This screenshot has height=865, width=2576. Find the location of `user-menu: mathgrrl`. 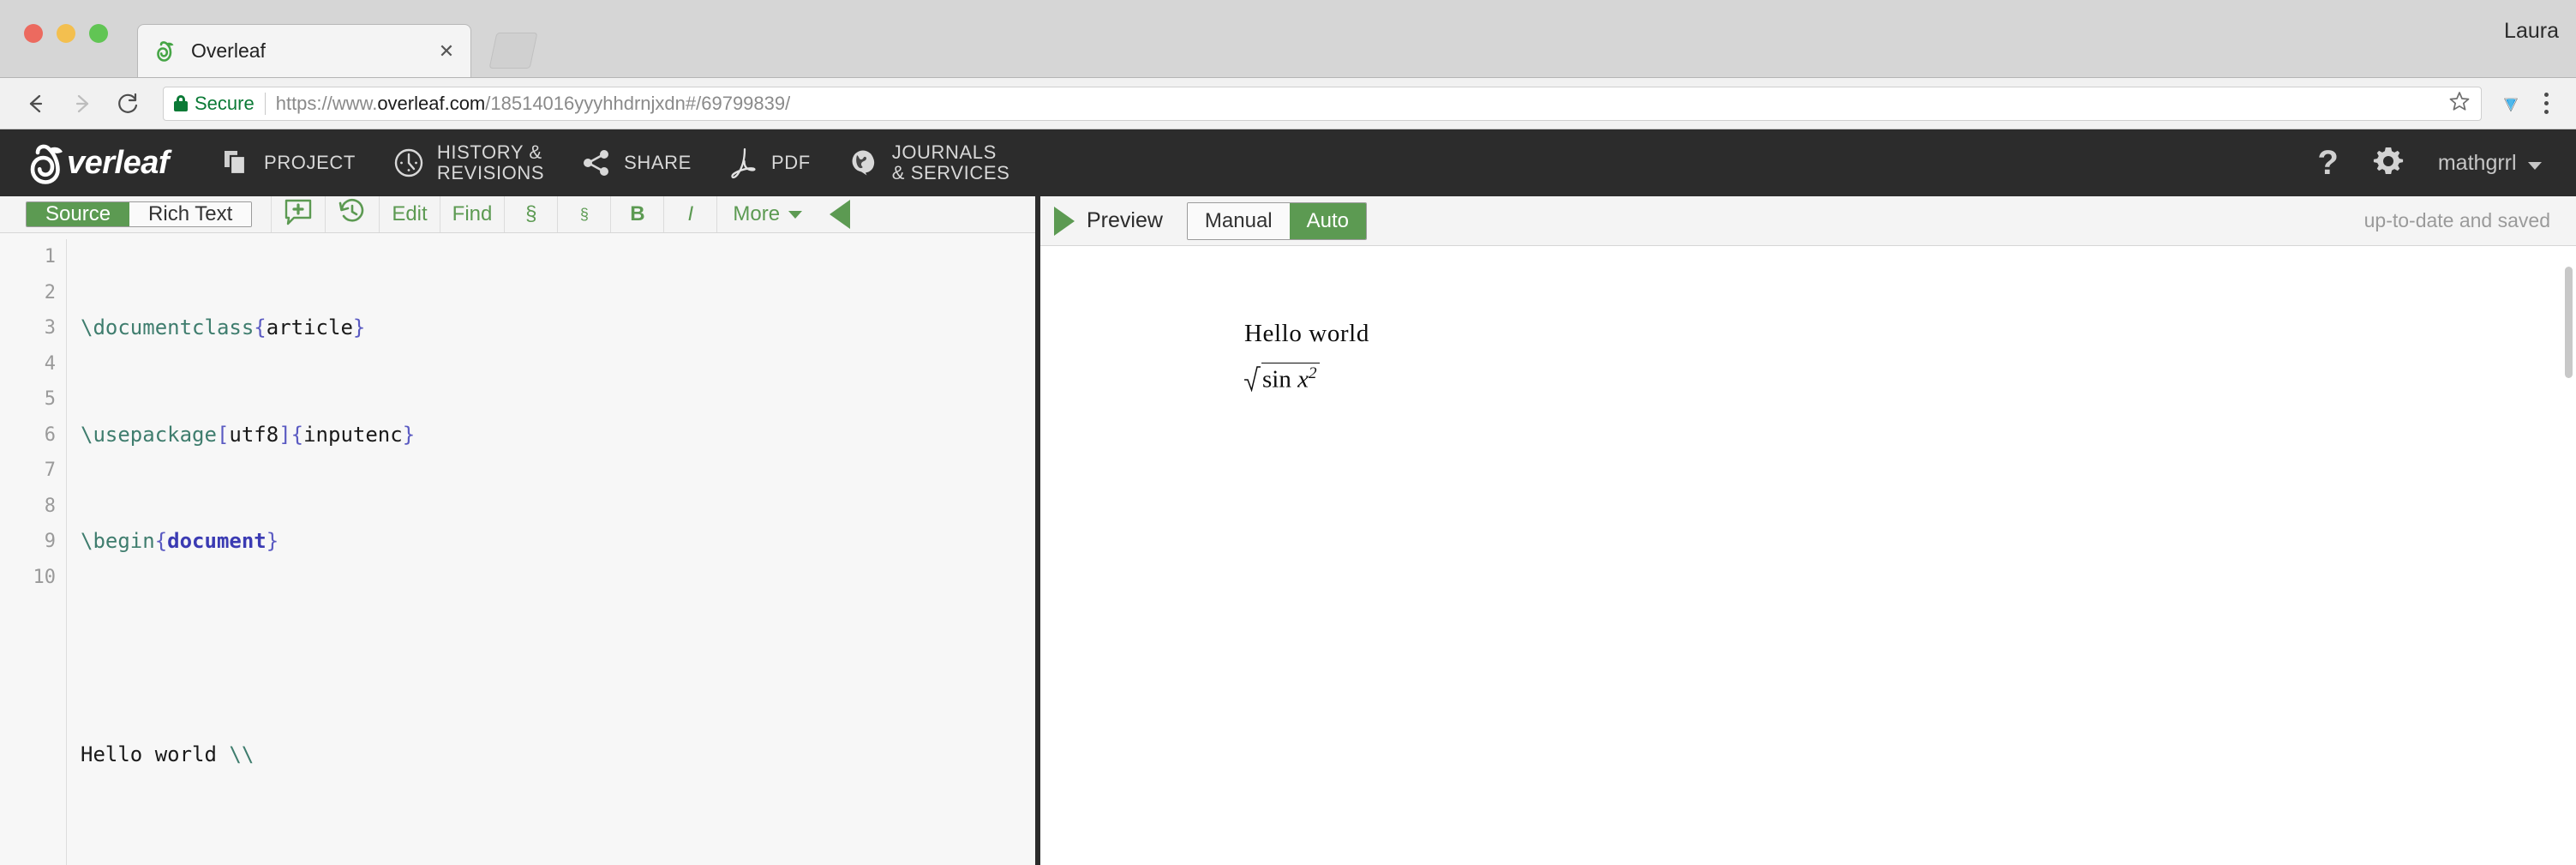

user-menu: mathgrrl is located at coordinates (2490, 163).